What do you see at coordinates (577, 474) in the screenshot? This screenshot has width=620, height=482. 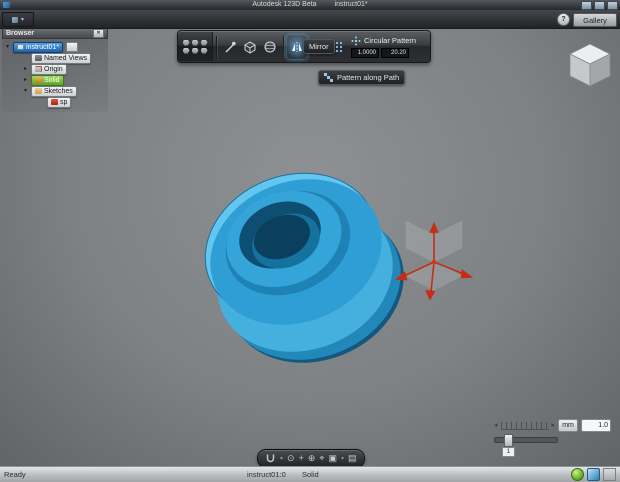 I see `material-status-icon` at bounding box center [577, 474].